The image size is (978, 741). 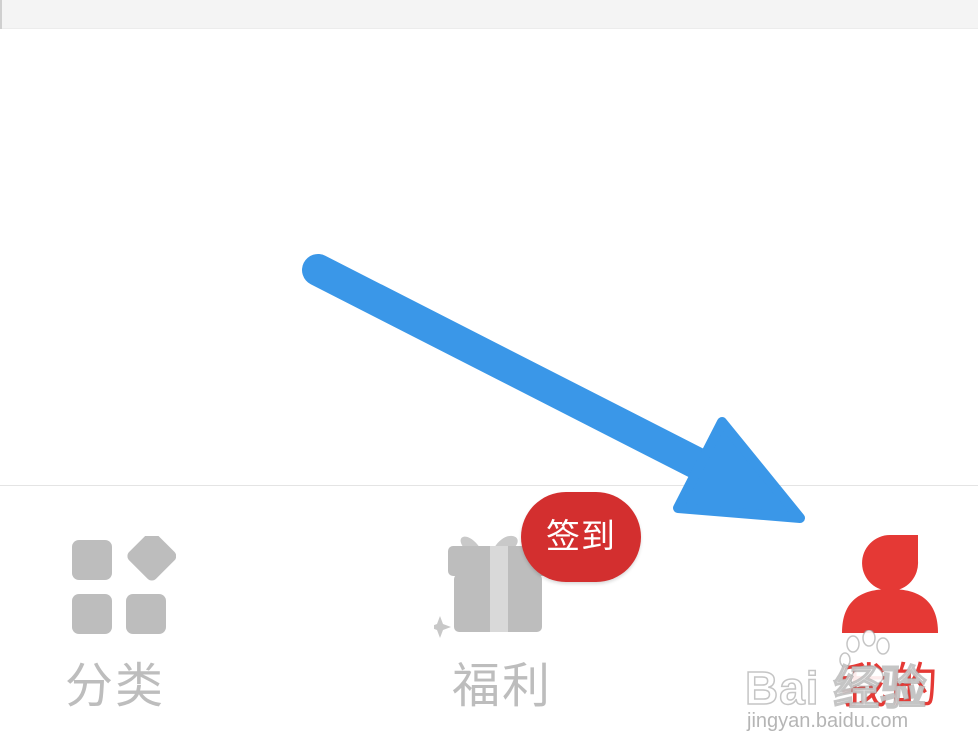 What do you see at coordinates (502, 686) in the screenshot?
I see `tab-welfare-label: 福利` at bounding box center [502, 686].